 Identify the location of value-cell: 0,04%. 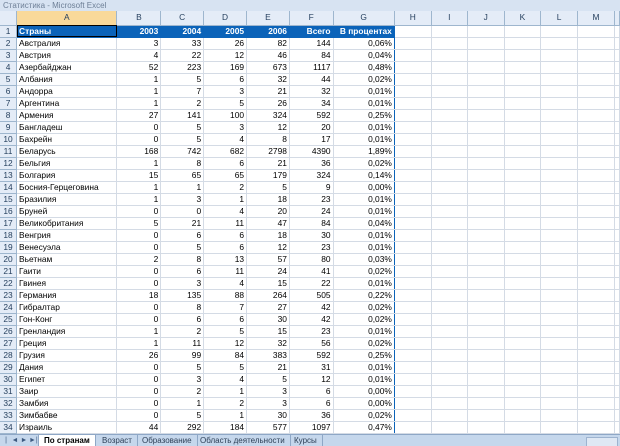
(364, 55).